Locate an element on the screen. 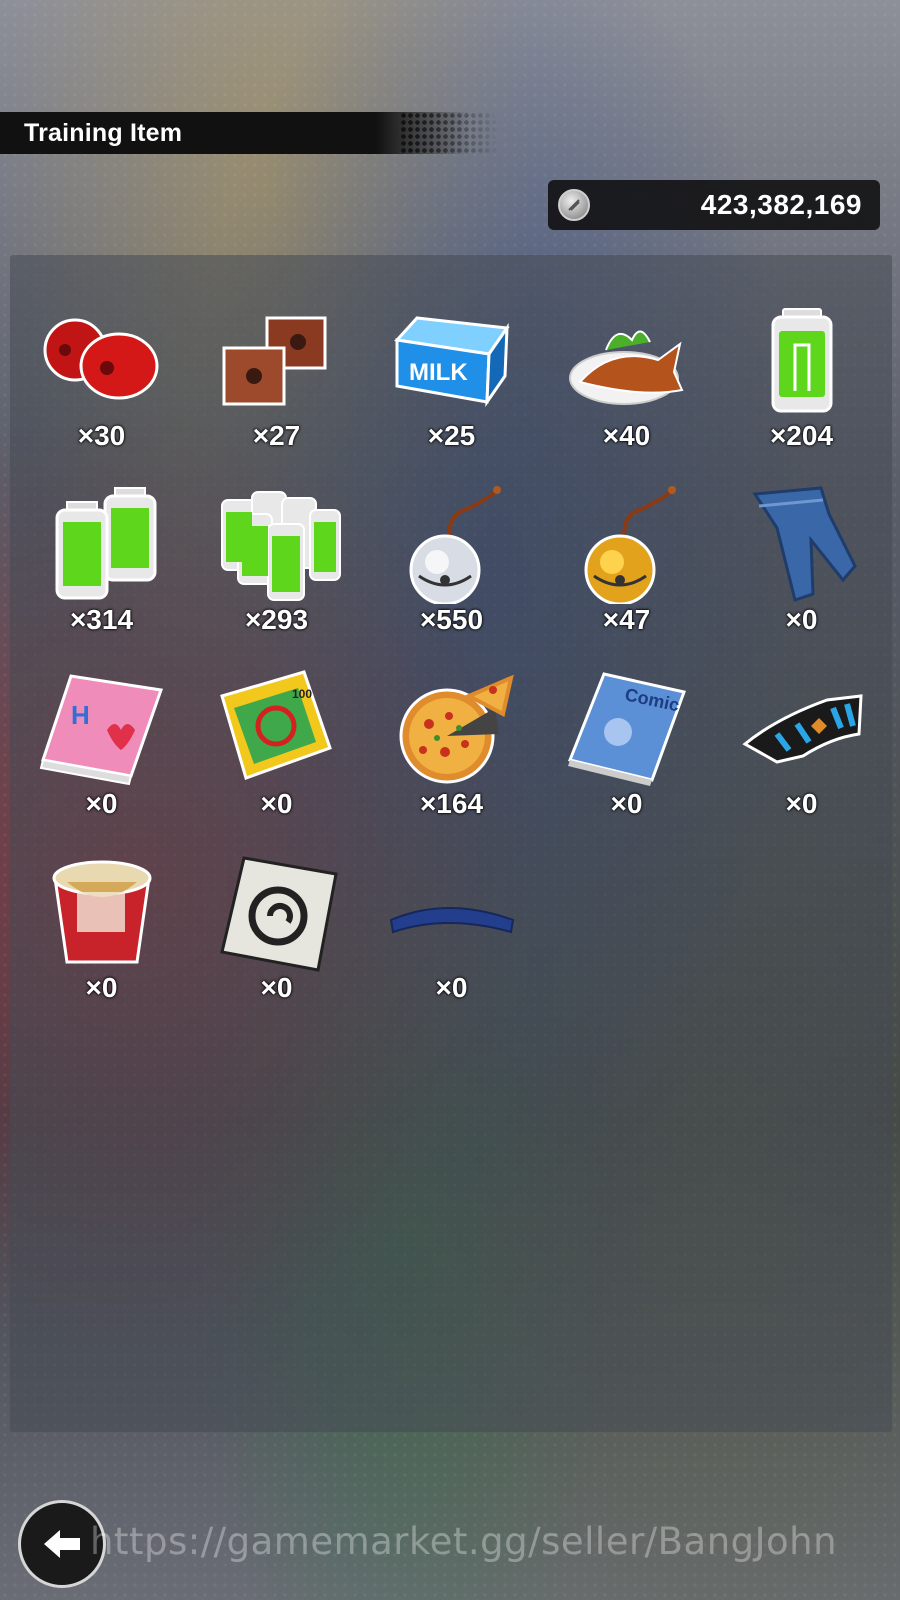  page-title: Training Item is located at coordinates (103, 132).